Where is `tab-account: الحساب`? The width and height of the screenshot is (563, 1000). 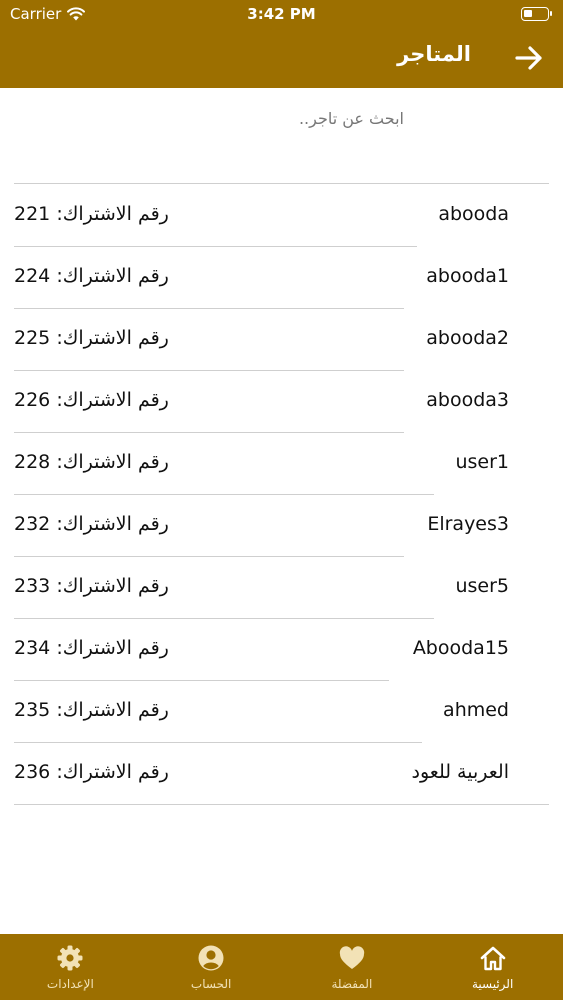
tab-account: الحساب is located at coordinates (211, 967).